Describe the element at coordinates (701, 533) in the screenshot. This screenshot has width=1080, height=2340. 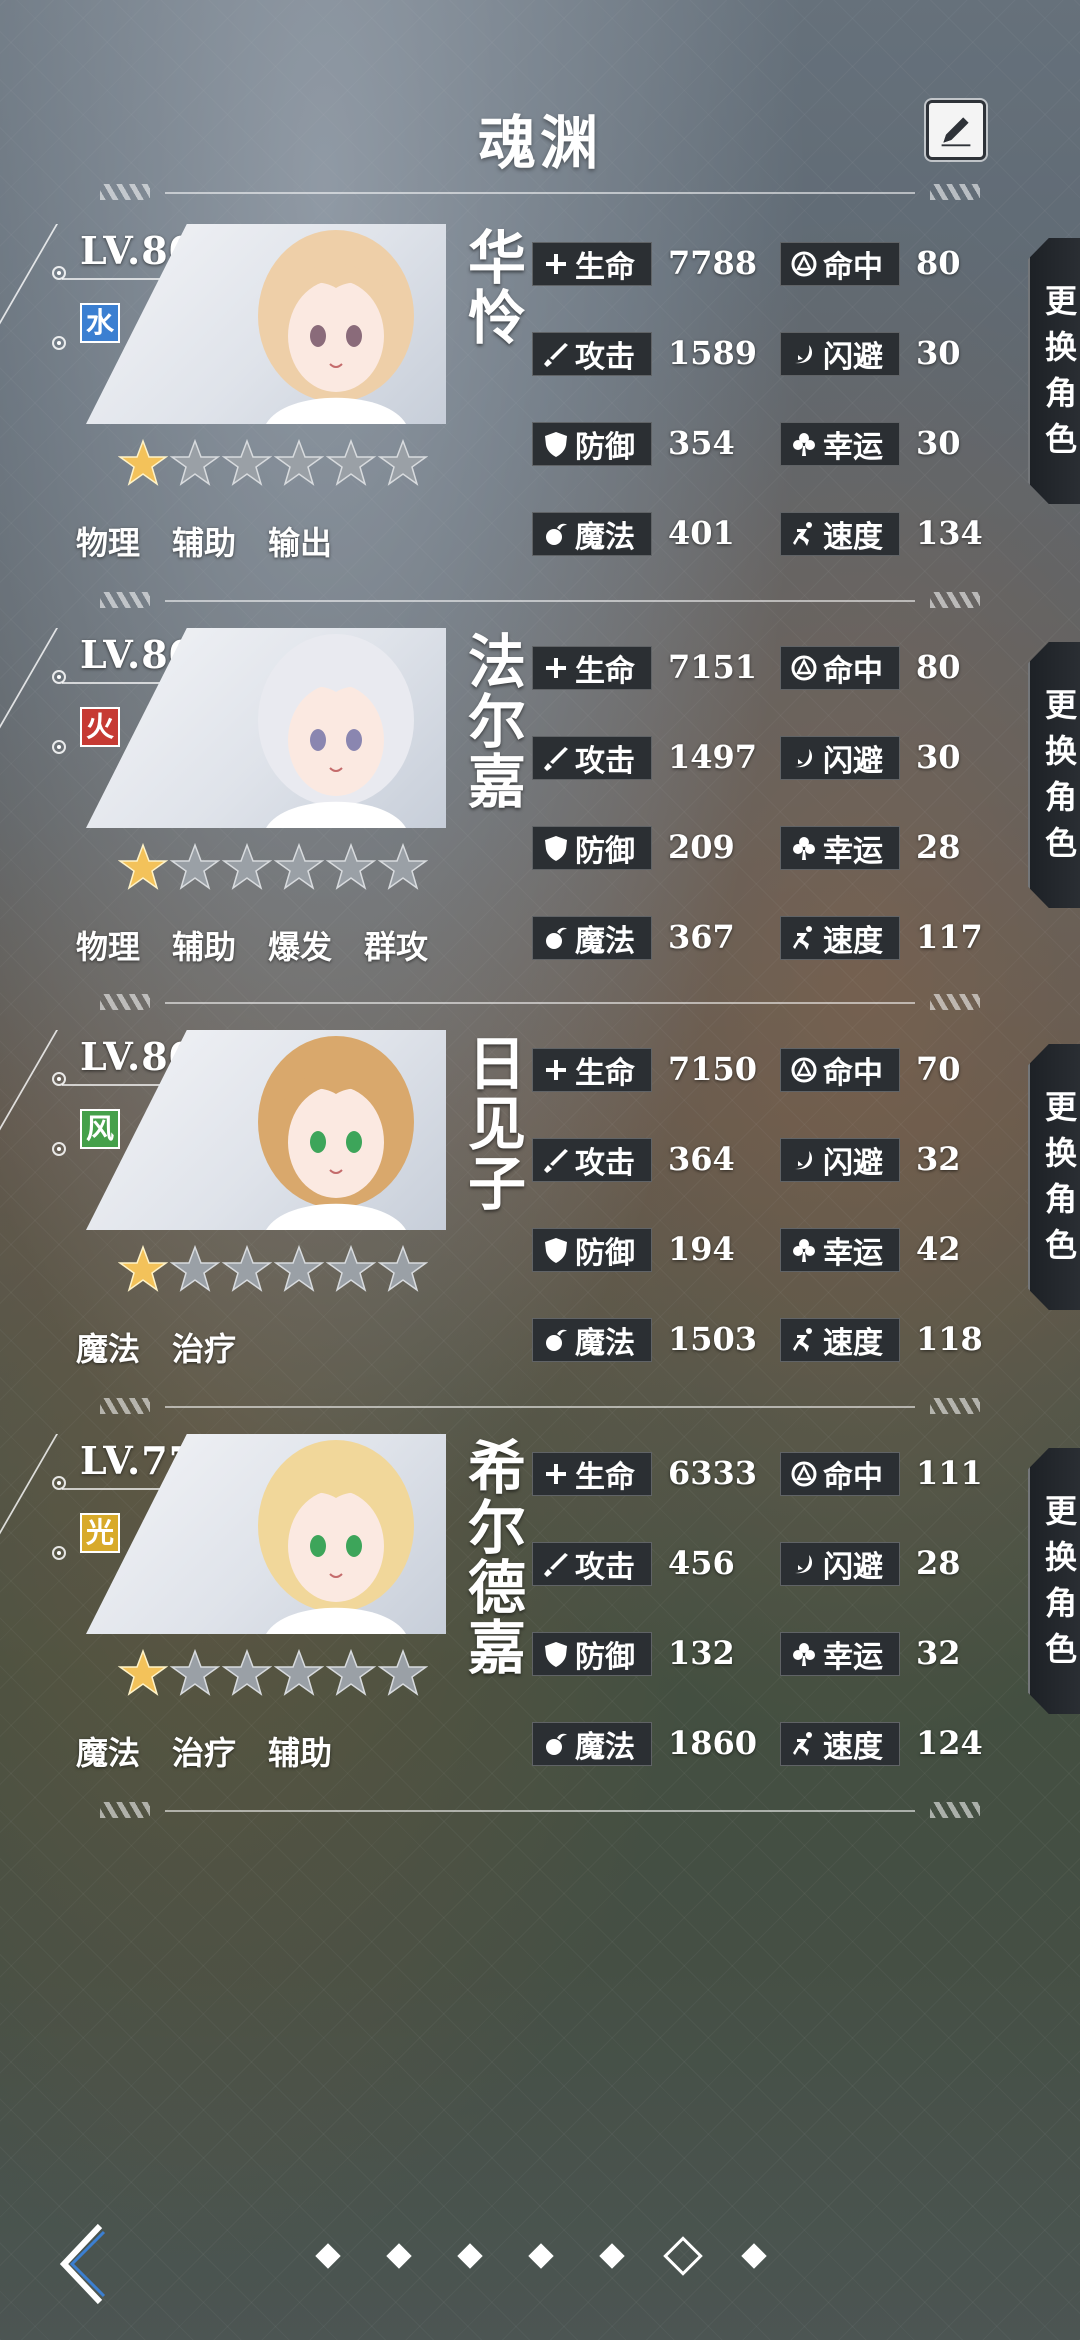
I see `stat-value: 401` at that location.